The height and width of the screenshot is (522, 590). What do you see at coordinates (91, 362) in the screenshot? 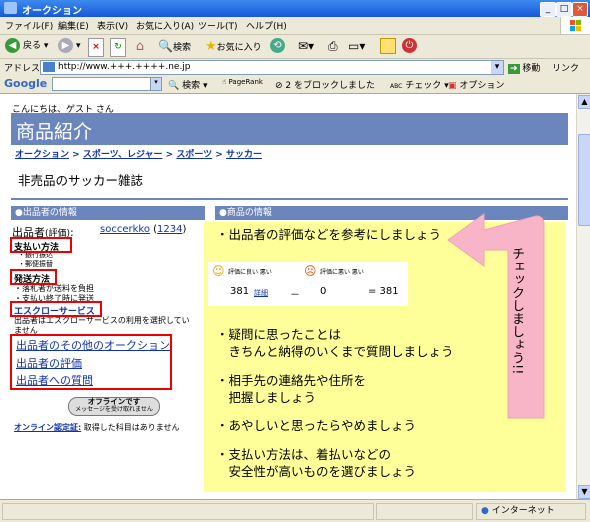
I see `links-highlight-box` at bounding box center [91, 362].